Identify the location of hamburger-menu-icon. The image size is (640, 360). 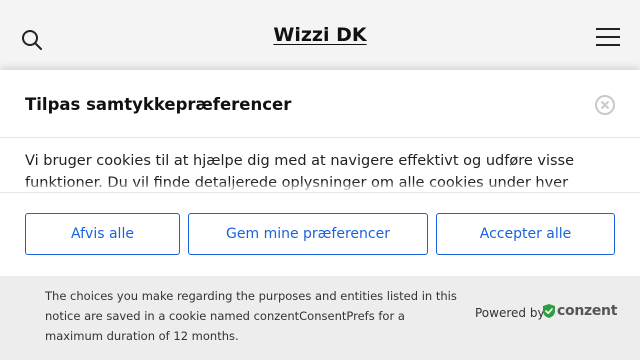
(608, 37).